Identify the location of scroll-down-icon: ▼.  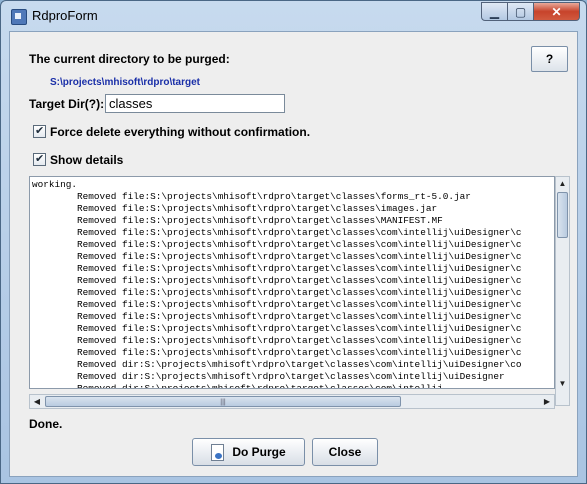
(562, 384).